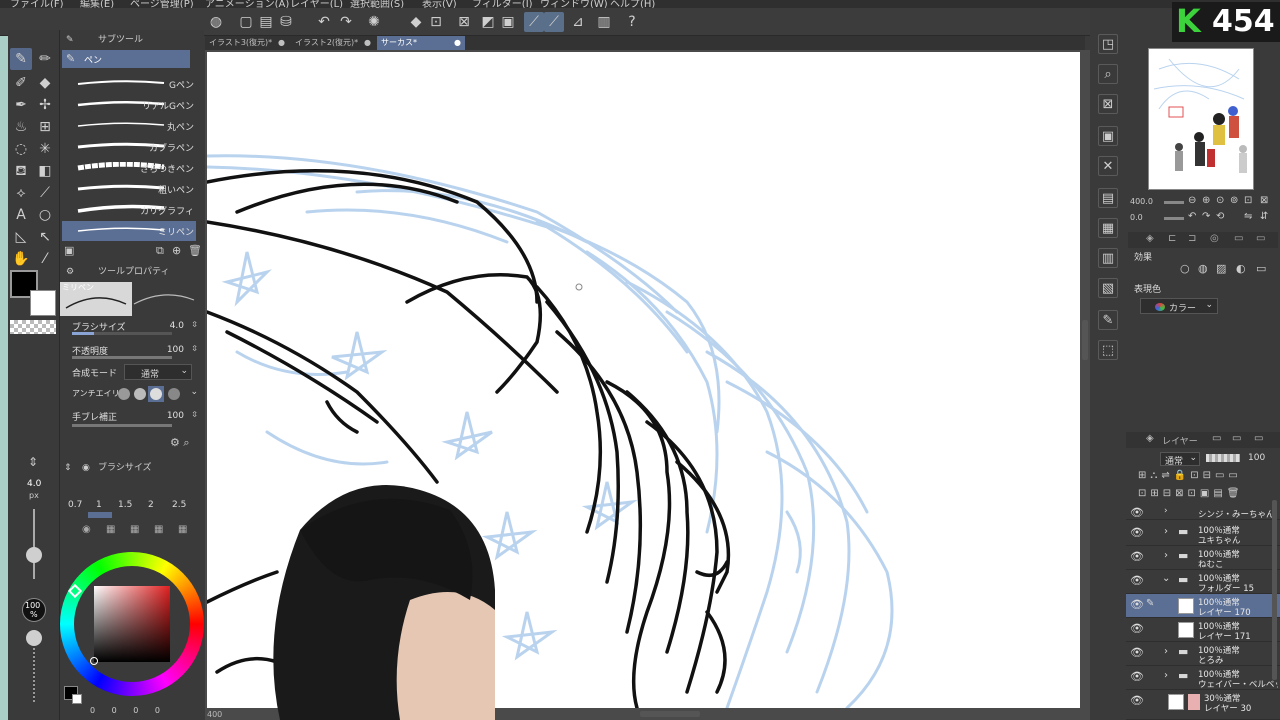  Describe the element at coordinates (574, 4) in the screenshot. I see `menu-window: ウィンドウ(W)` at that location.